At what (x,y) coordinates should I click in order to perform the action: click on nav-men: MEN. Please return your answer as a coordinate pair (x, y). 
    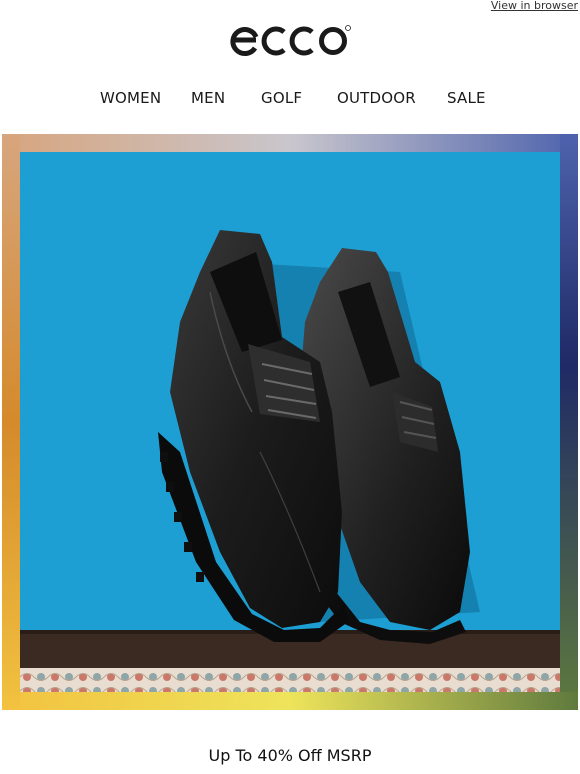
    Looking at the image, I should click on (208, 98).